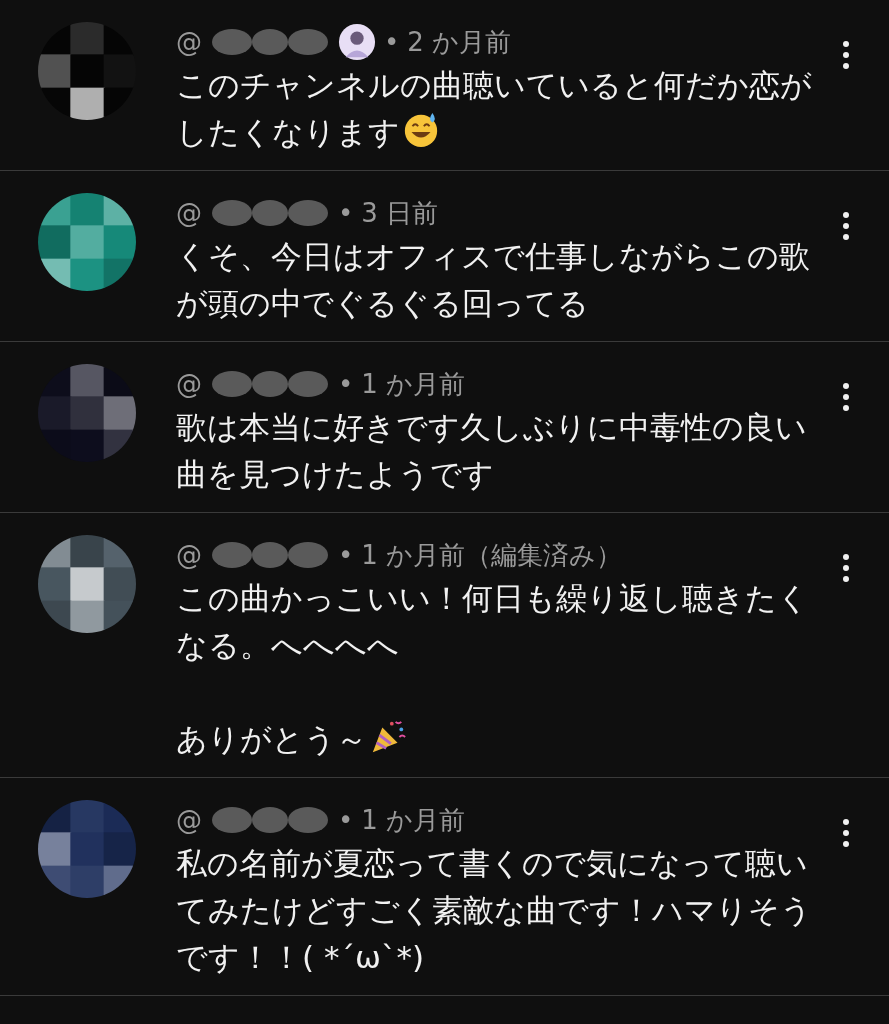 This screenshot has width=889, height=1024. Describe the element at coordinates (493, 280) in the screenshot. I see `comment-text: くそ、今日はオフィスで仕事しながらこの歌が頭の中でぐるぐる回ってる` at that location.